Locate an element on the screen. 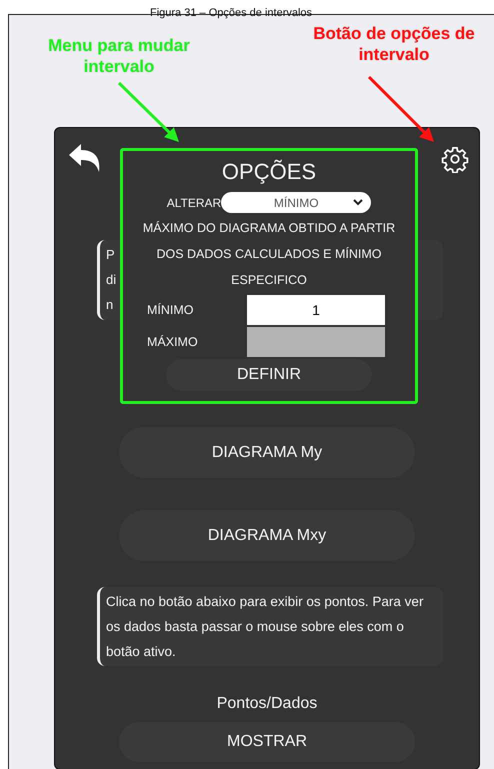 This screenshot has width=494, height=769. show-button: MOSTRAR is located at coordinates (267, 742).